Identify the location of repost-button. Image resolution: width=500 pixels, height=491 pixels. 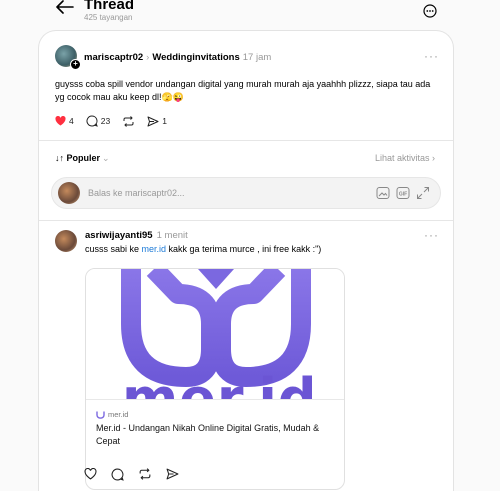
(128, 121).